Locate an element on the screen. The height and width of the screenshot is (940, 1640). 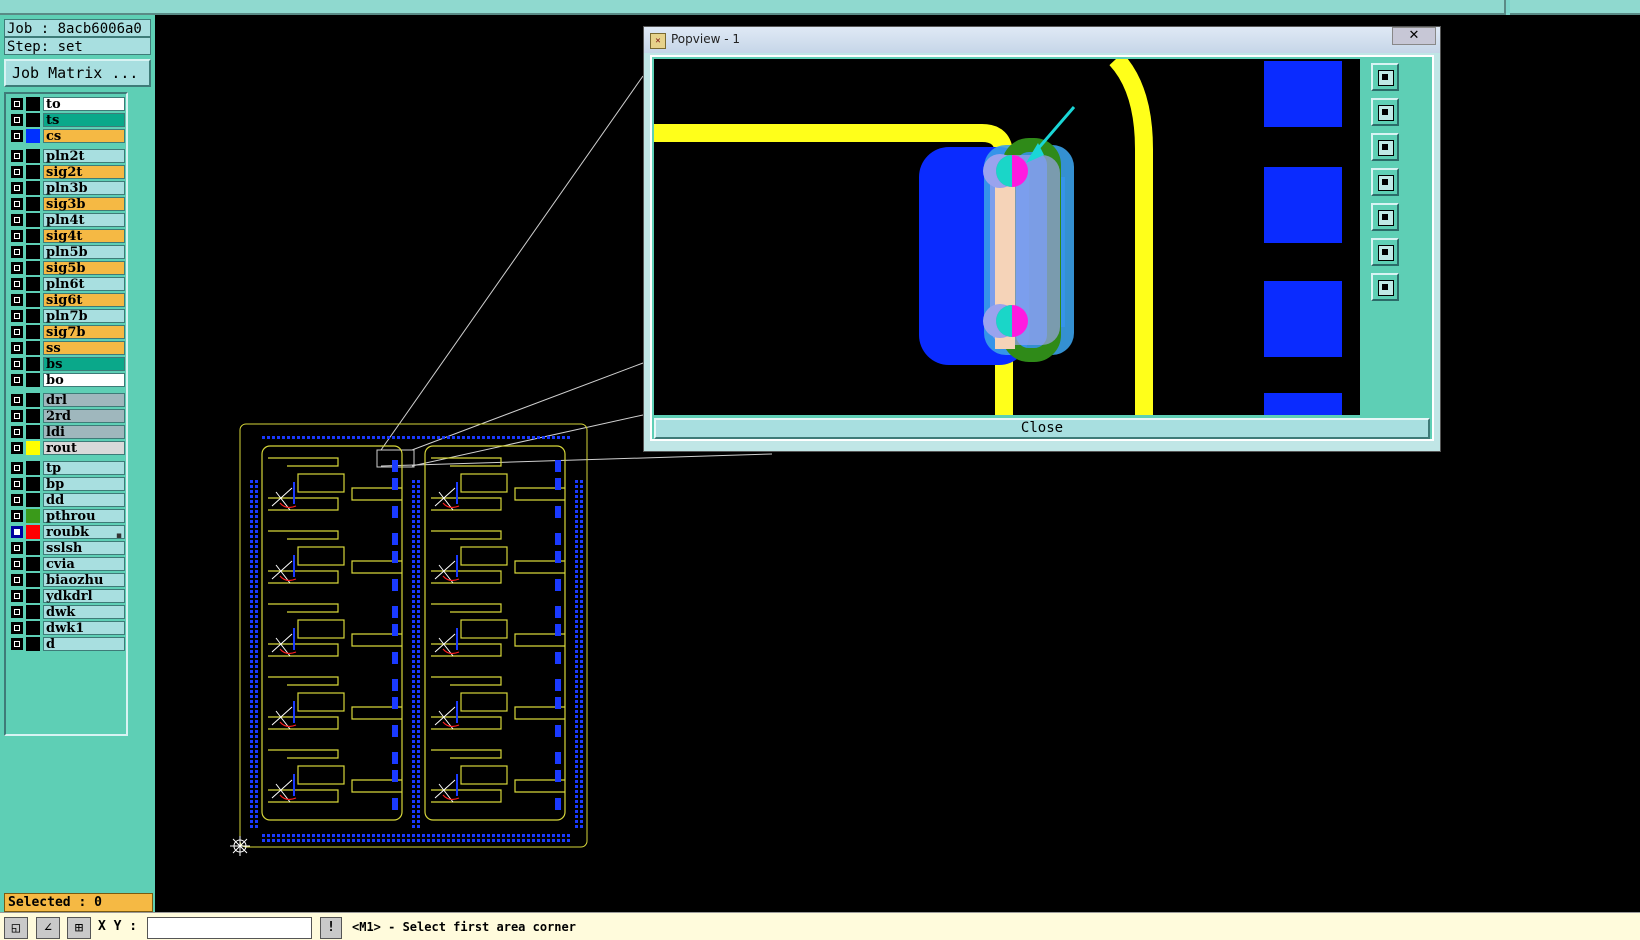
zoom-fit-icon is located at coordinates (1385, 287).